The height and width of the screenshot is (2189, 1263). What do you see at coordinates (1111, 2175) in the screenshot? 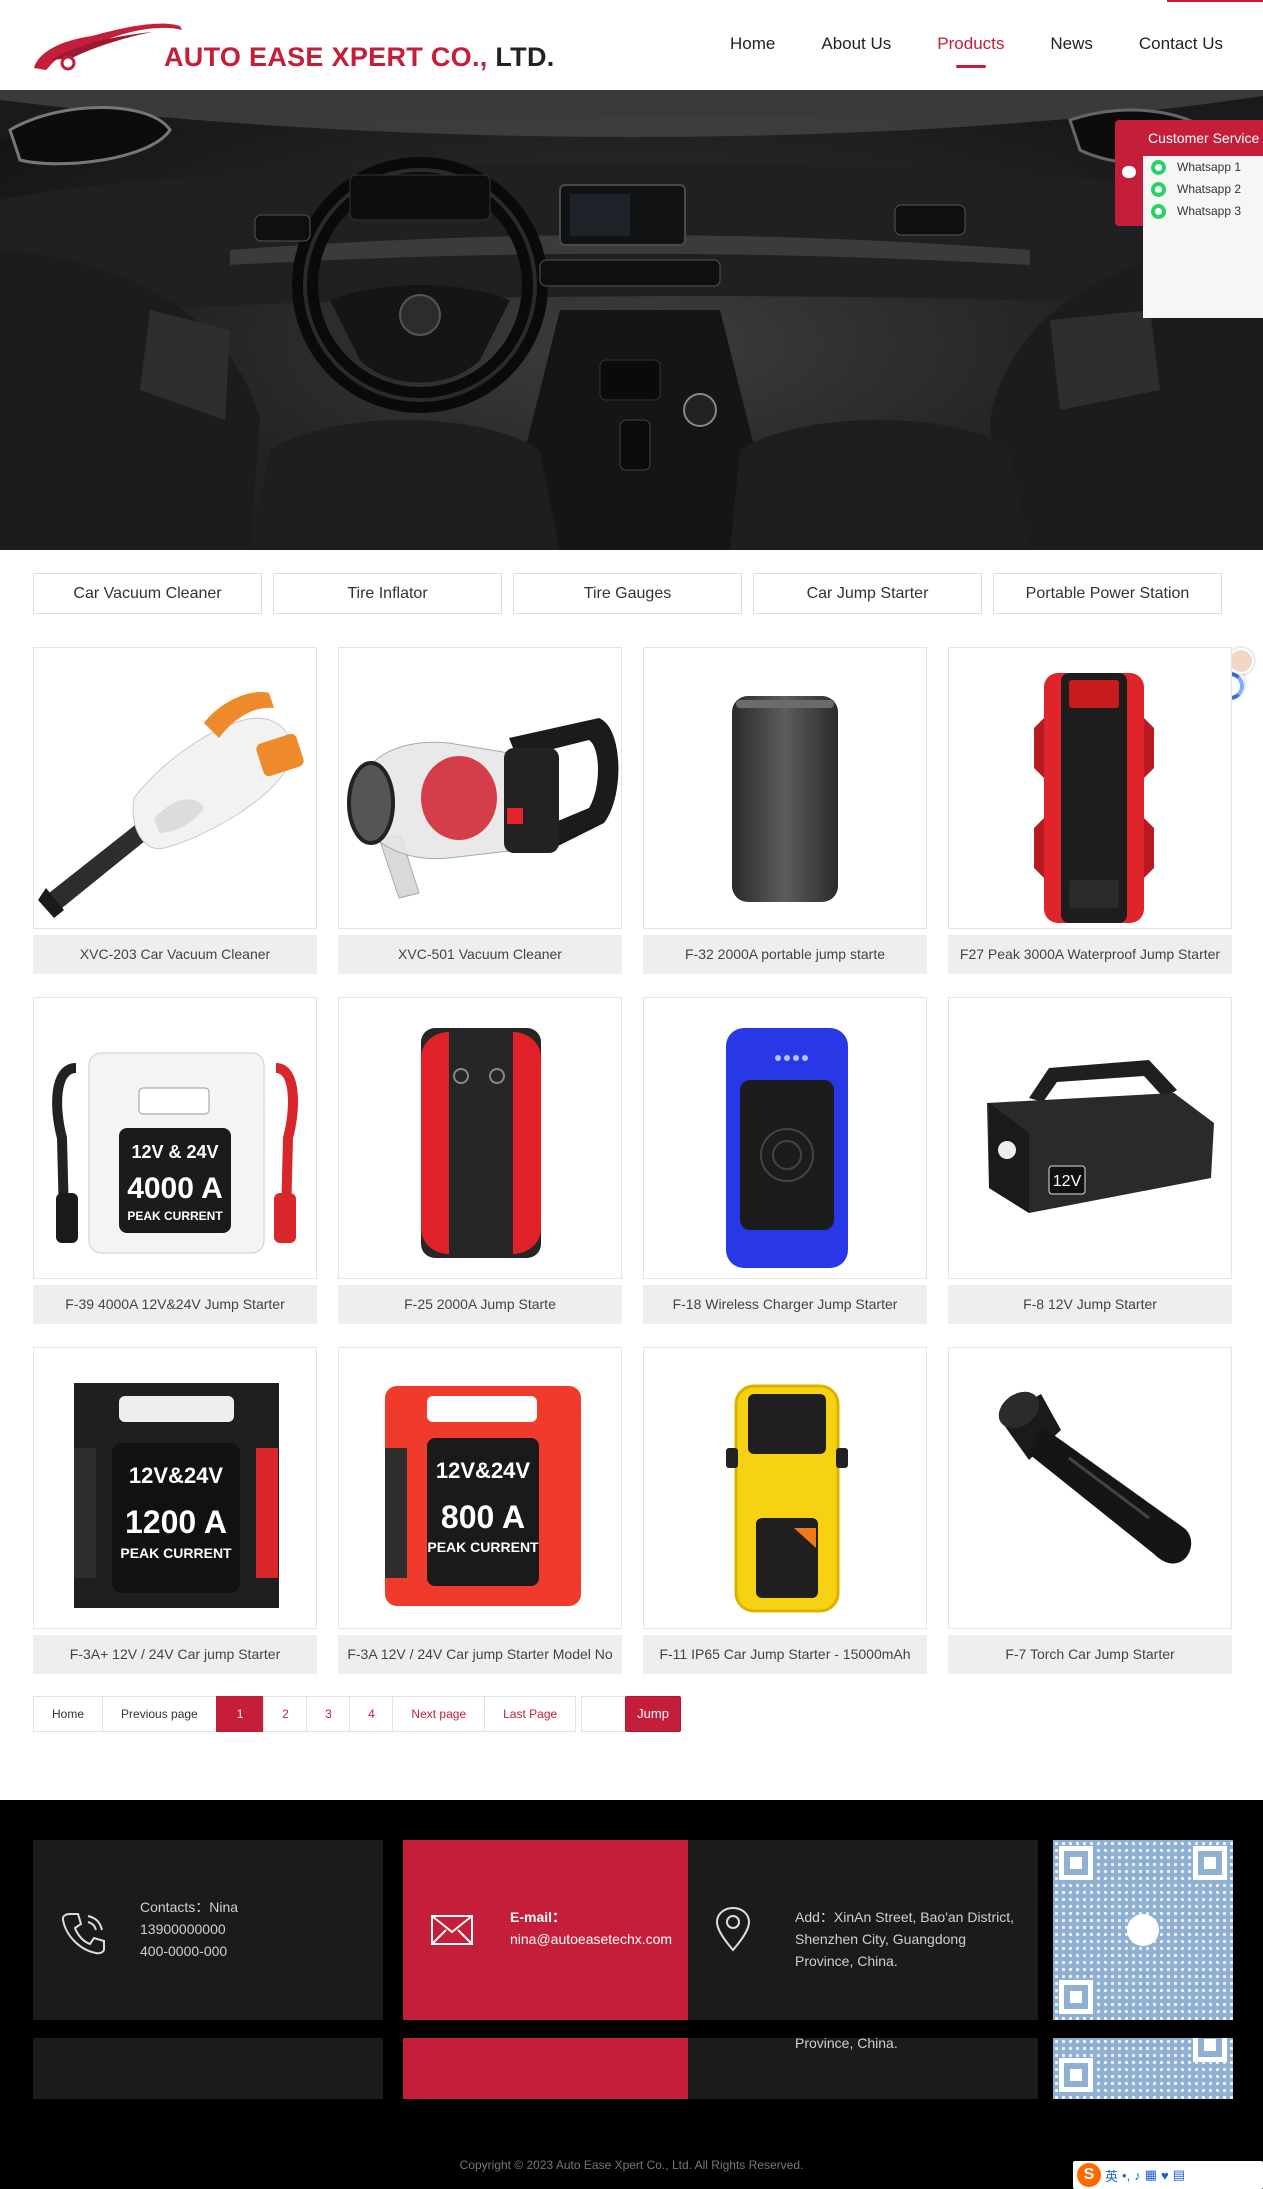
I see `ime-language-label: 英` at bounding box center [1111, 2175].